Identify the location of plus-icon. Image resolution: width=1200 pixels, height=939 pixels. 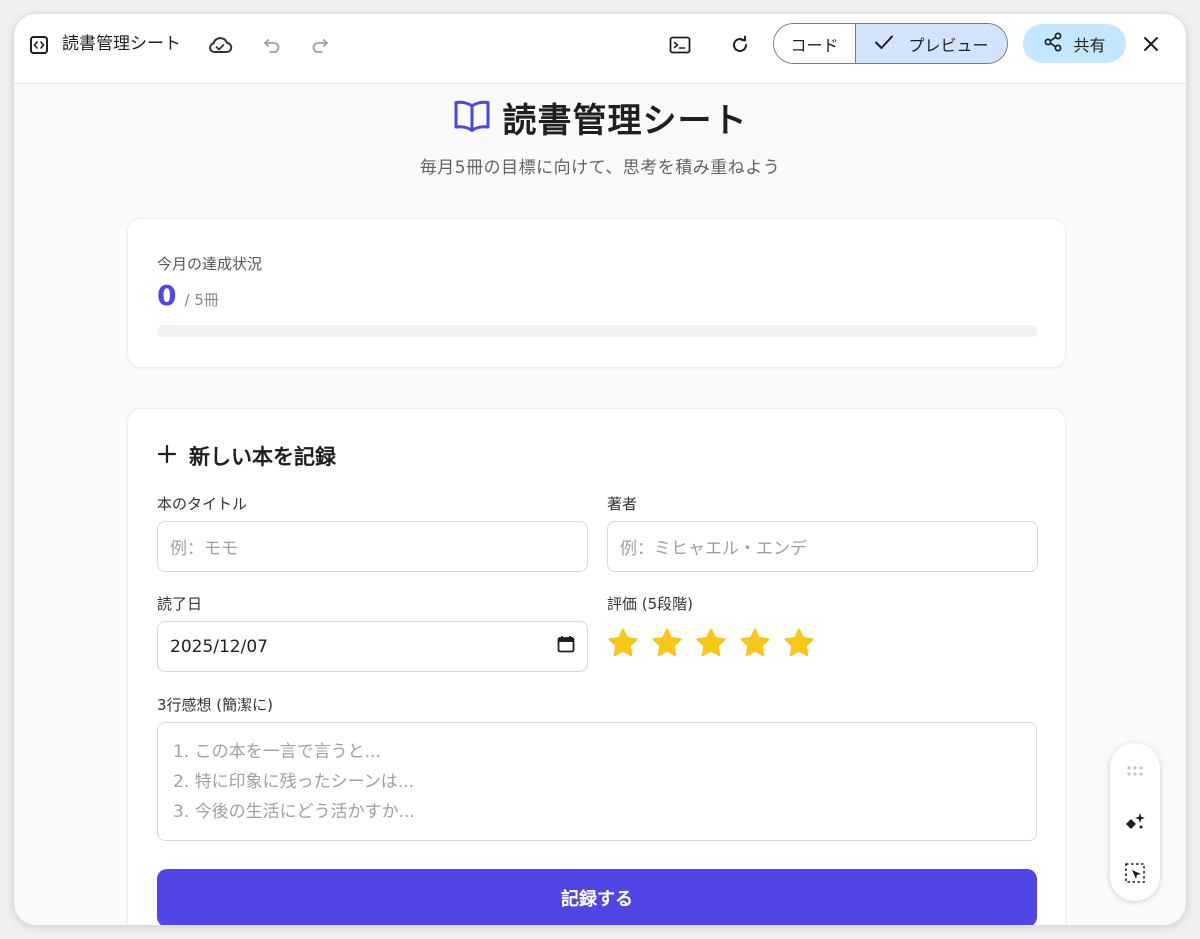
(167, 456).